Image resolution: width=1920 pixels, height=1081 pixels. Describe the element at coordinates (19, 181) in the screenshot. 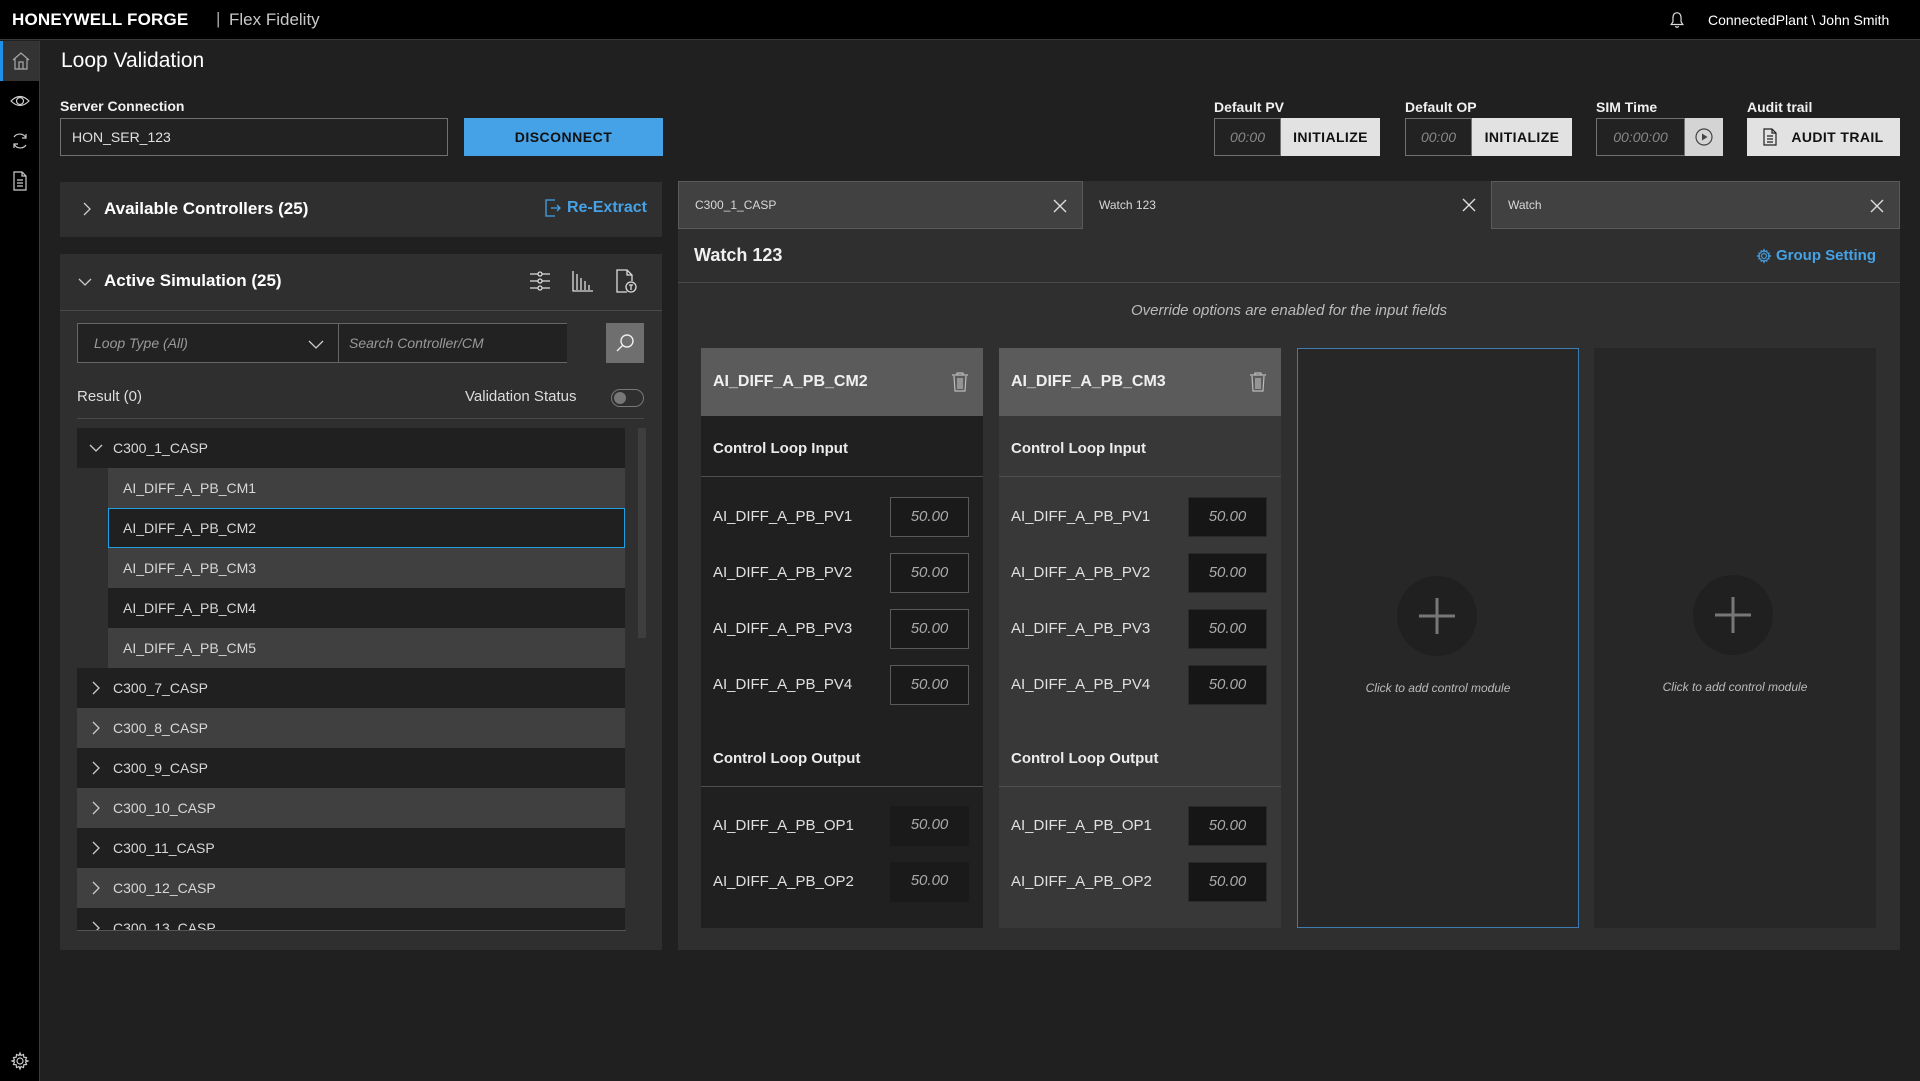

I see `sidebar-item-reports` at that location.